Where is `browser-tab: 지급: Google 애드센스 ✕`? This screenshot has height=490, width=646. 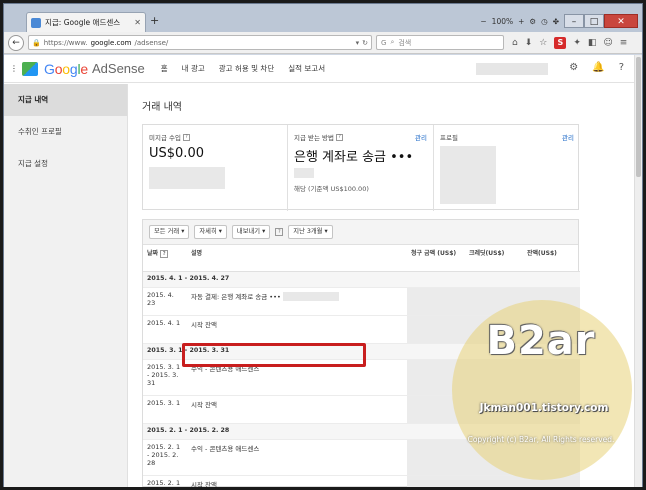
browser-tab: 지급: Google 애드센스 ✕ is located at coordinates (86, 22).